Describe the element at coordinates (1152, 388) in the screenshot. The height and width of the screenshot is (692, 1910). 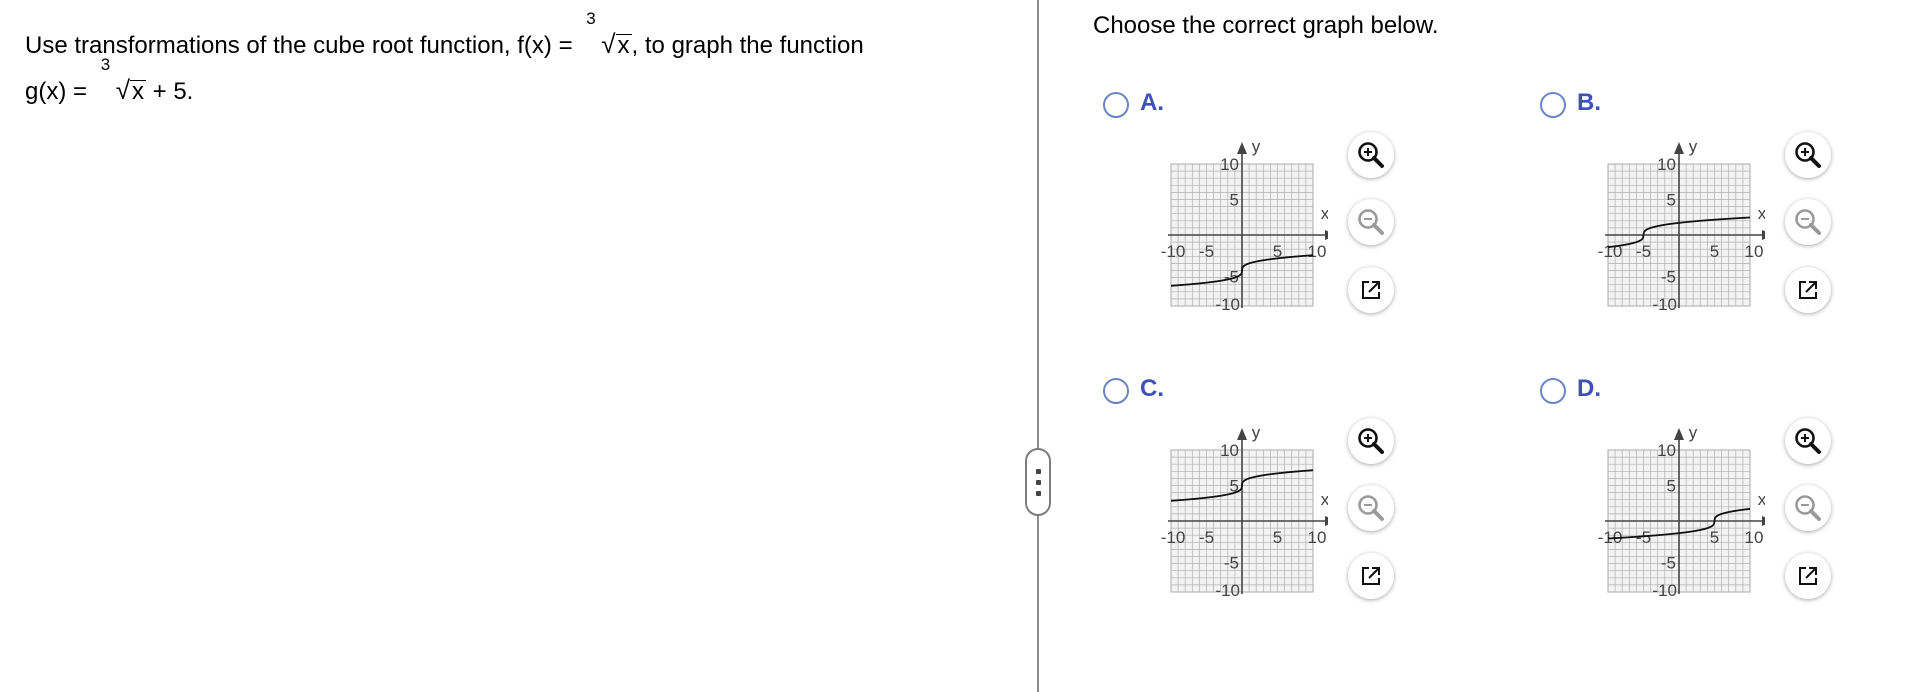
I see `option-letter: C.` at that location.